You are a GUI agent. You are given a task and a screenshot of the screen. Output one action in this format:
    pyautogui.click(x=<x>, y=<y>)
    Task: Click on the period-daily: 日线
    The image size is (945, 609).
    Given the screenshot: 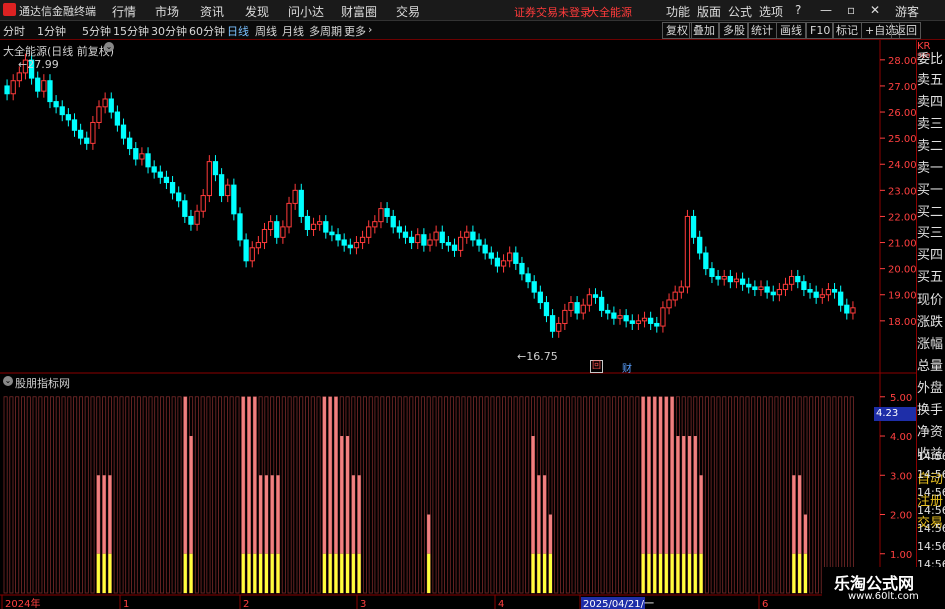 What is the action you would take?
    pyautogui.click(x=238, y=31)
    